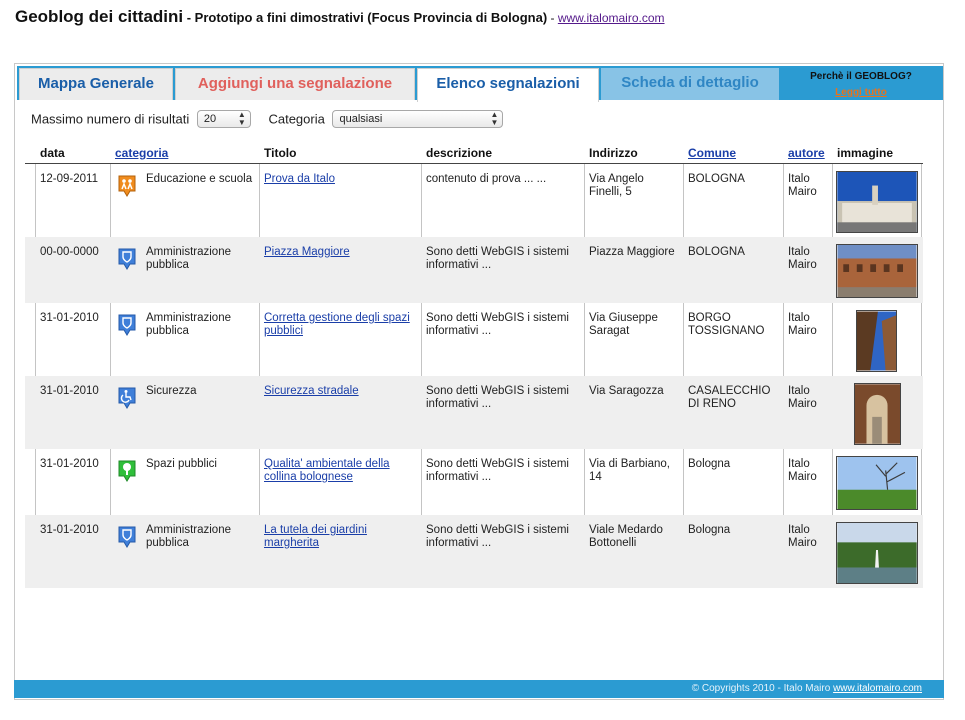  I want to click on tab-aggiungi-segnalazione: Aggiungi una segnalazione, so click(295, 84).